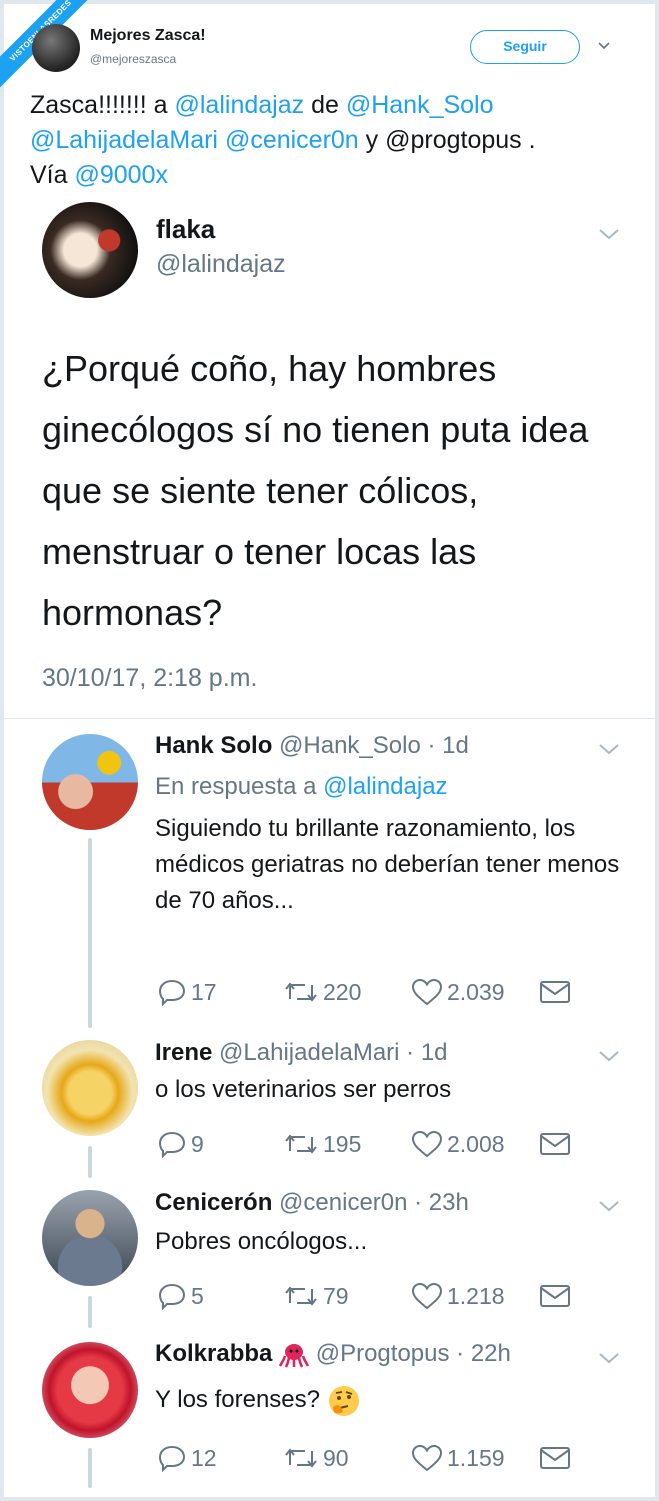 The width and height of the screenshot is (659, 1501). What do you see at coordinates (239, 786) in the screenshot?
I see `reply-to-label: En respuesta a` at bounding box center [239, 786].